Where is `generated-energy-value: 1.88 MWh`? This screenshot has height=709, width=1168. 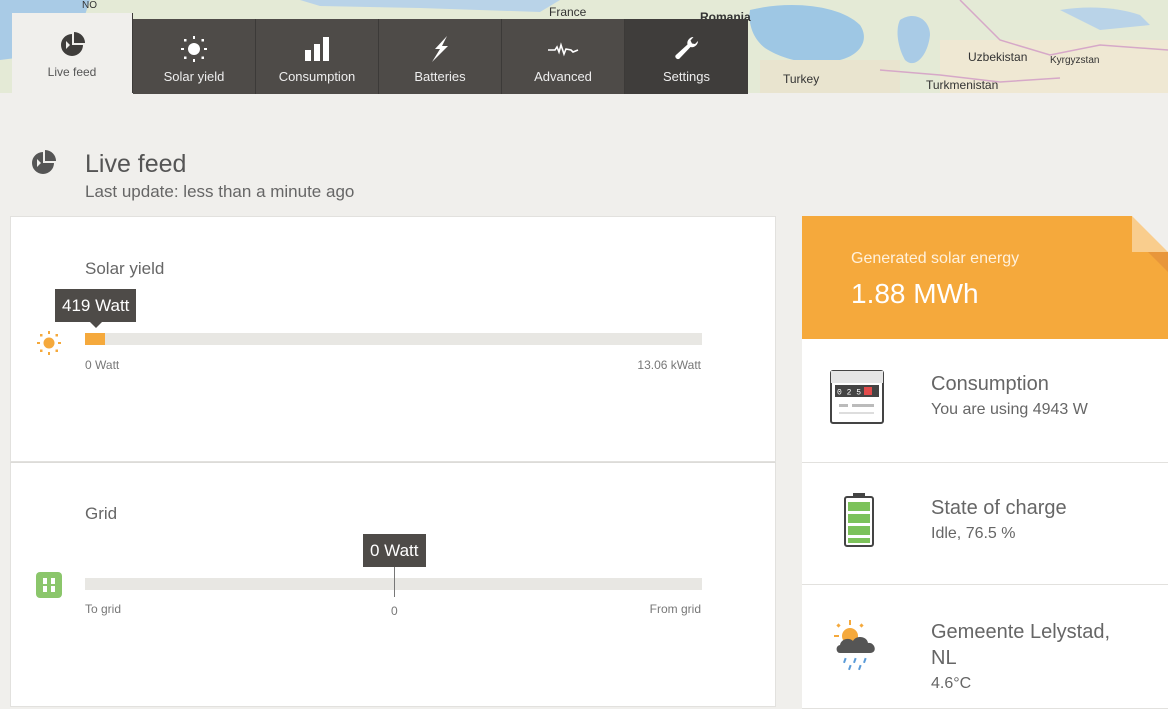 generated-energy-value: 1.88 MWh is located at coordinates (915, 293).